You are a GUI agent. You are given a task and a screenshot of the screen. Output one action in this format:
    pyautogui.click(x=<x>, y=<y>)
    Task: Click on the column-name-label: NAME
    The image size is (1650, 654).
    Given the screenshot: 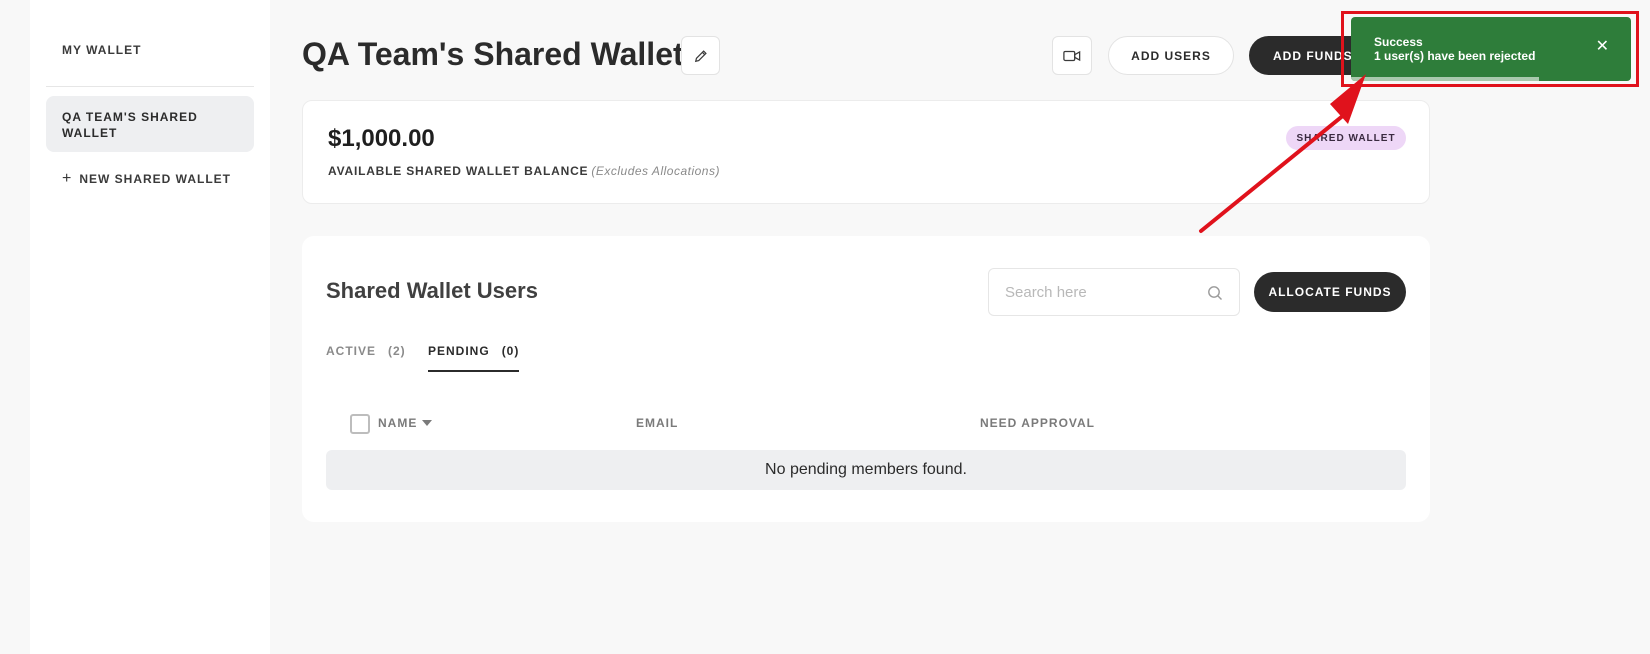 What is the action you would take?
    pyautogui.click(x=398, y=423)
    